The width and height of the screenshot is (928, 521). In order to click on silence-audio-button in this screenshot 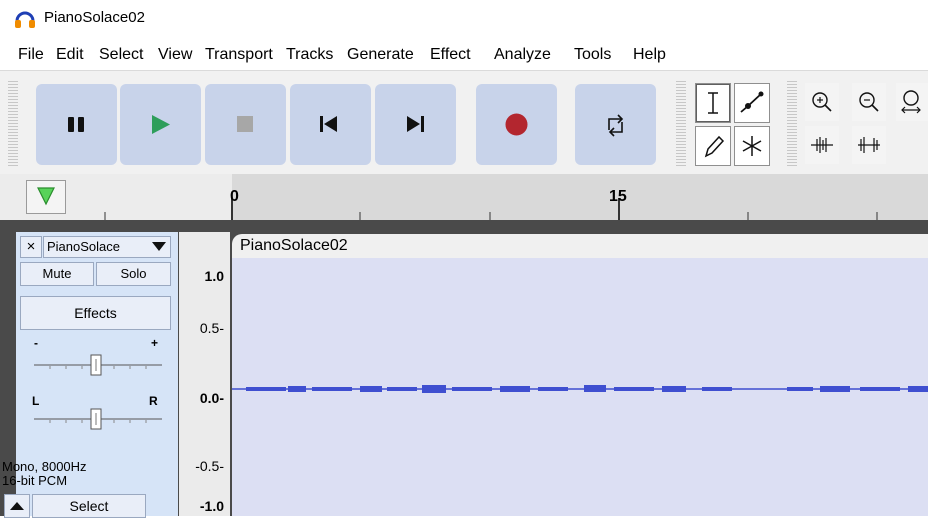, I will do `click(869, 145)`.